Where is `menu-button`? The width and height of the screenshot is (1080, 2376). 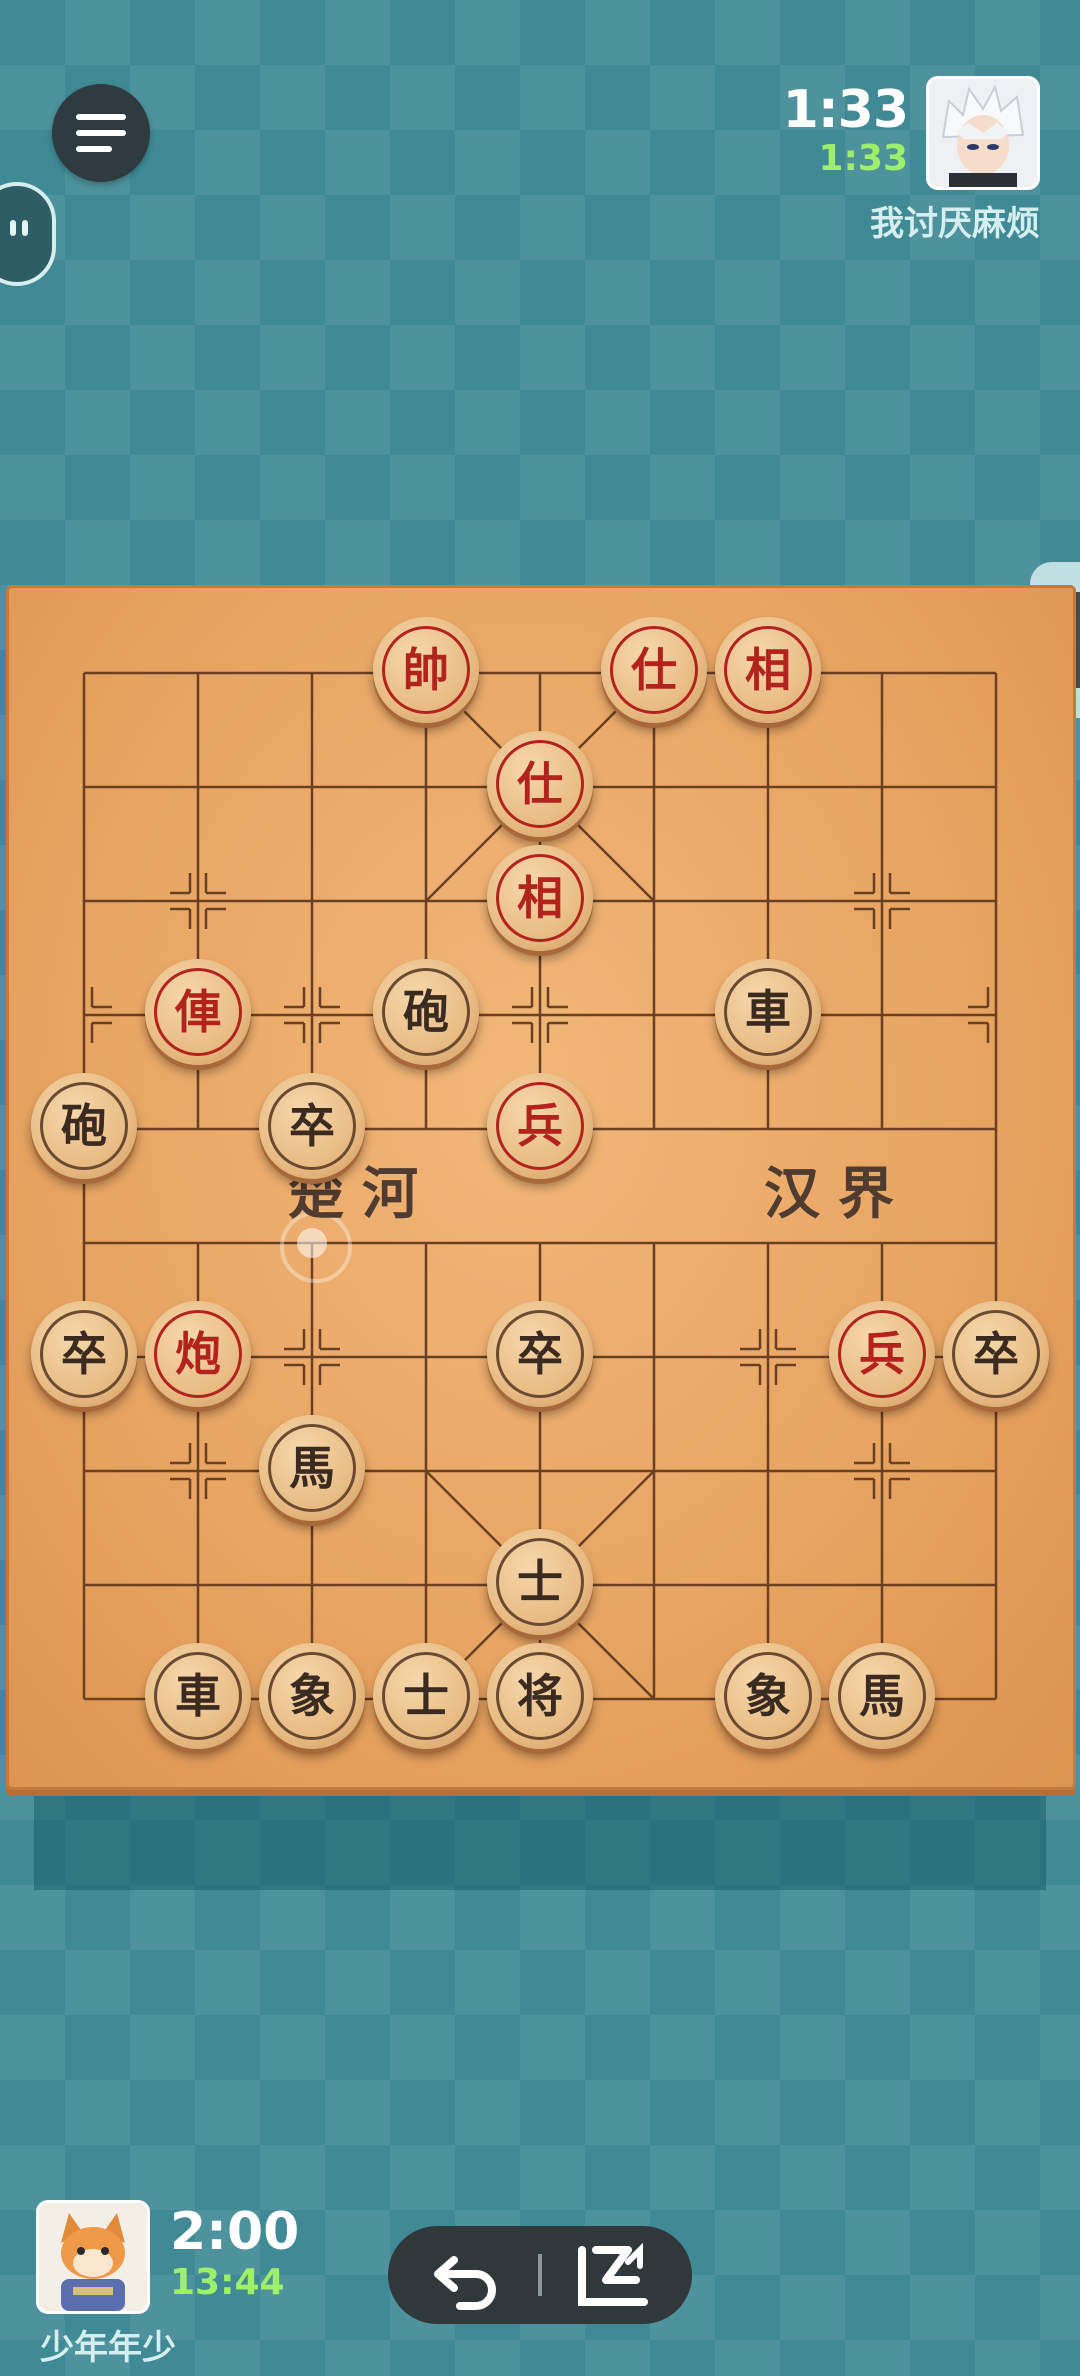 menu-button is located at coordinates (101, 133).